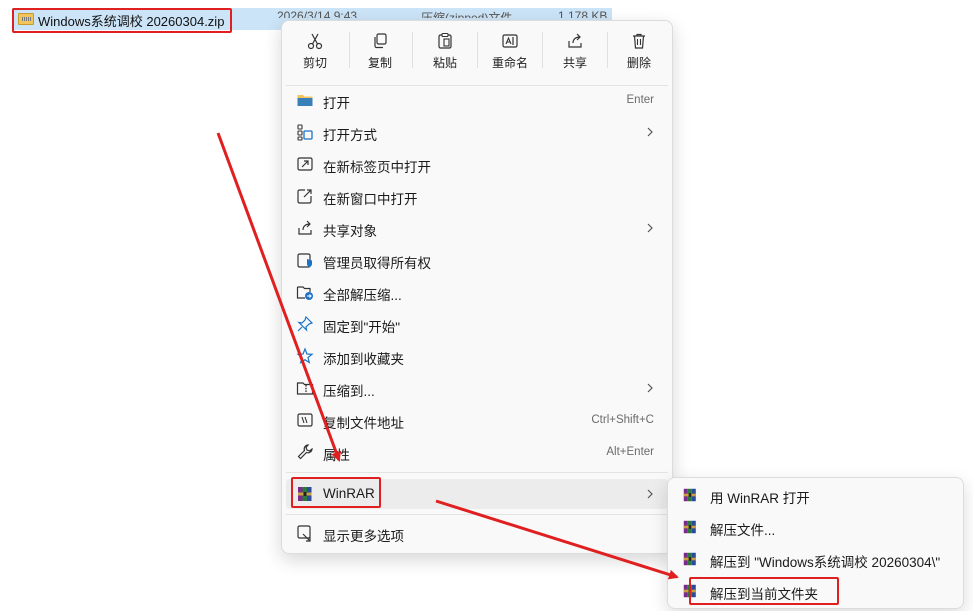 The image size is (973, 611). Describe the element at coordinates (304, 533) in the screenshot. I see `more-options-icon` at that location.